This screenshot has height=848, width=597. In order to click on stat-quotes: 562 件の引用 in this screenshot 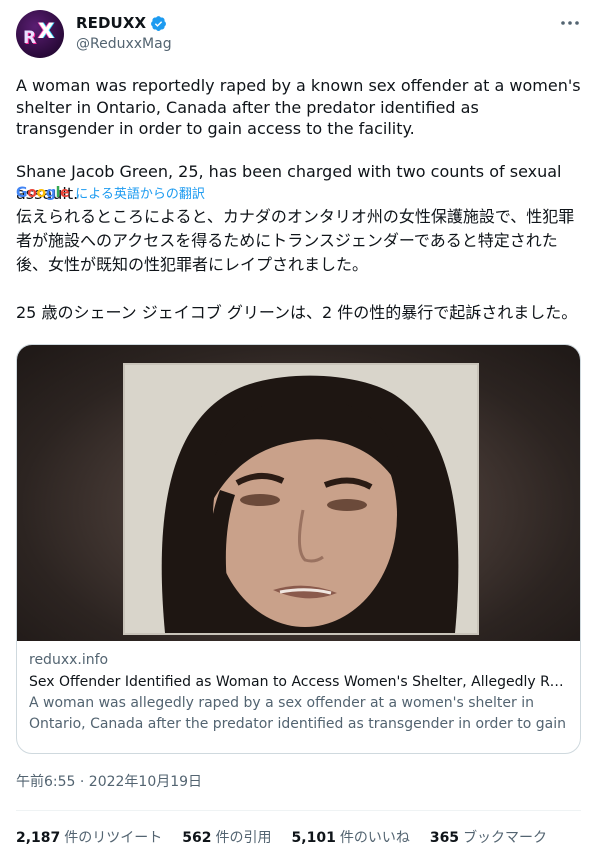, I will do `click(226, 837)`.